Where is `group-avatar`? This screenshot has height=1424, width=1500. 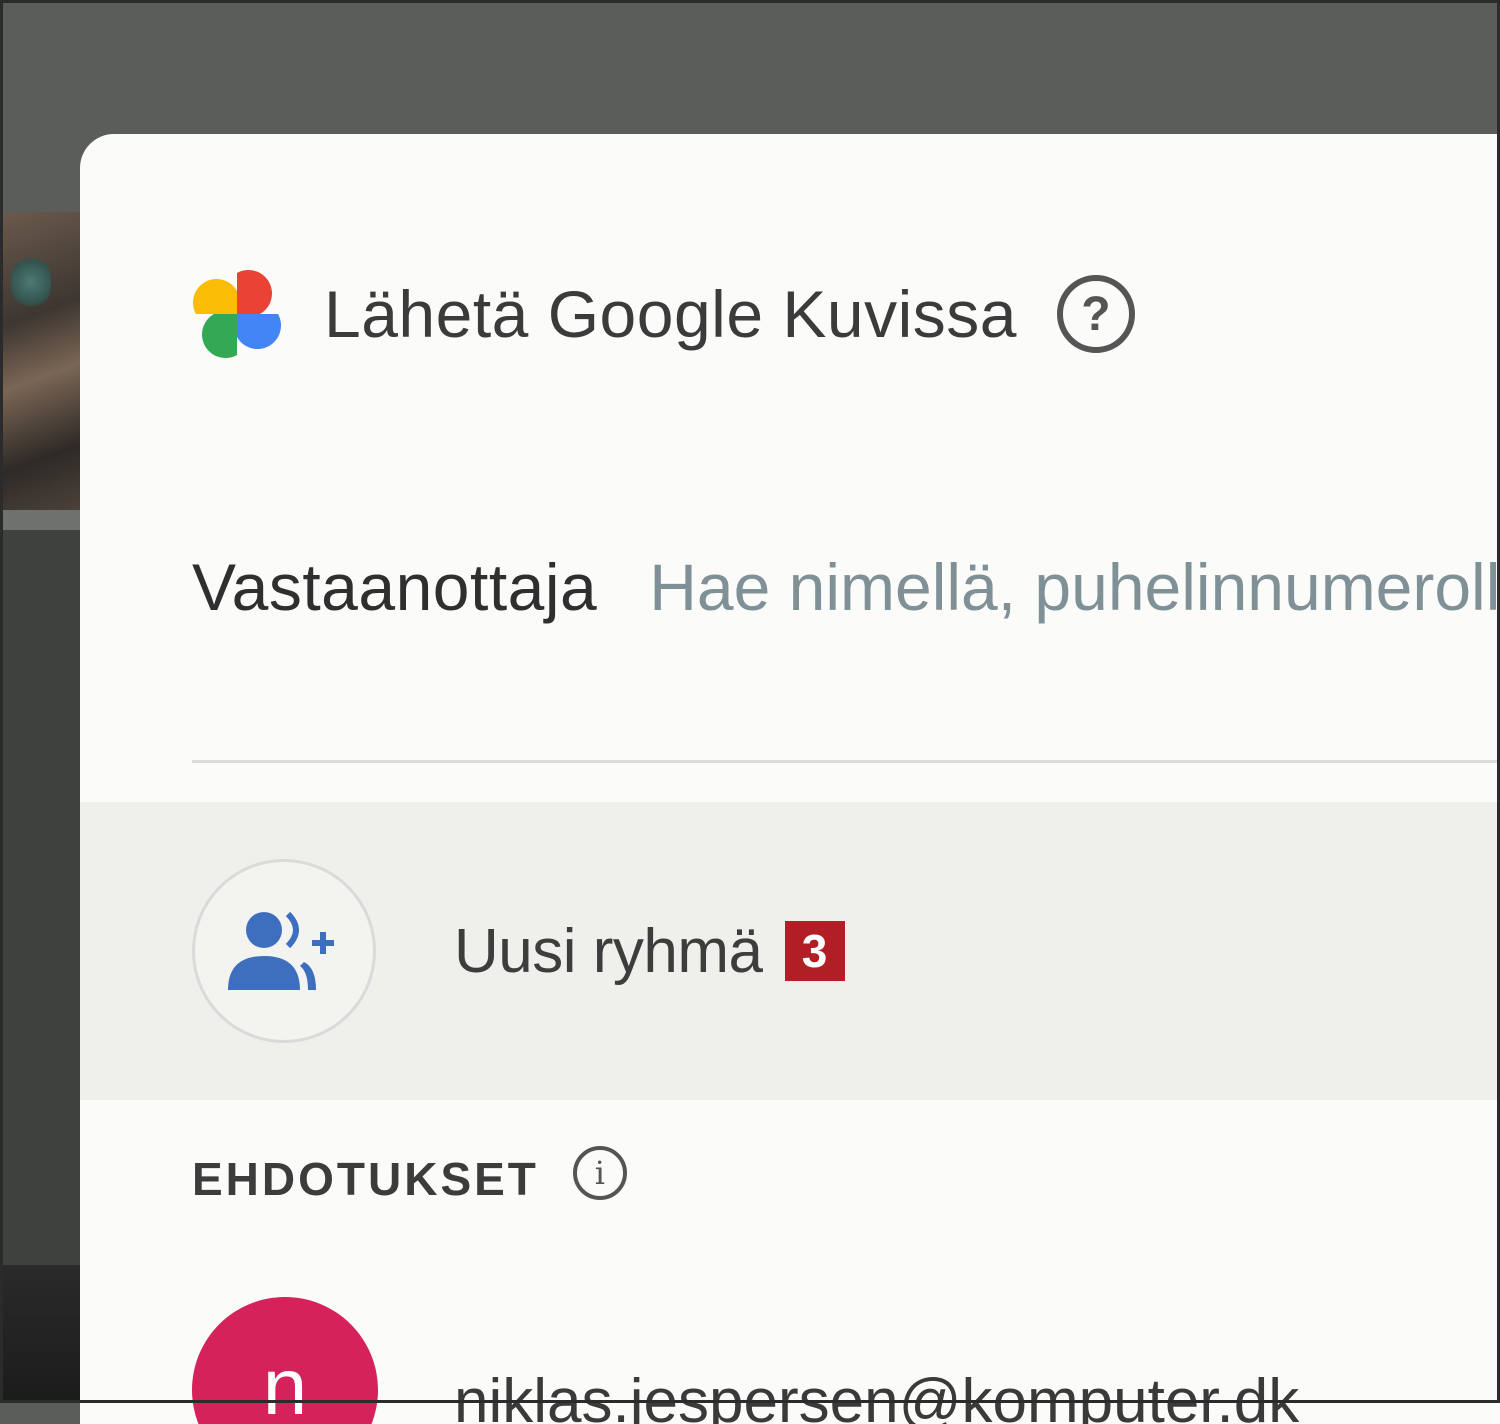
group-avatar is located at coordinates (284, 951).